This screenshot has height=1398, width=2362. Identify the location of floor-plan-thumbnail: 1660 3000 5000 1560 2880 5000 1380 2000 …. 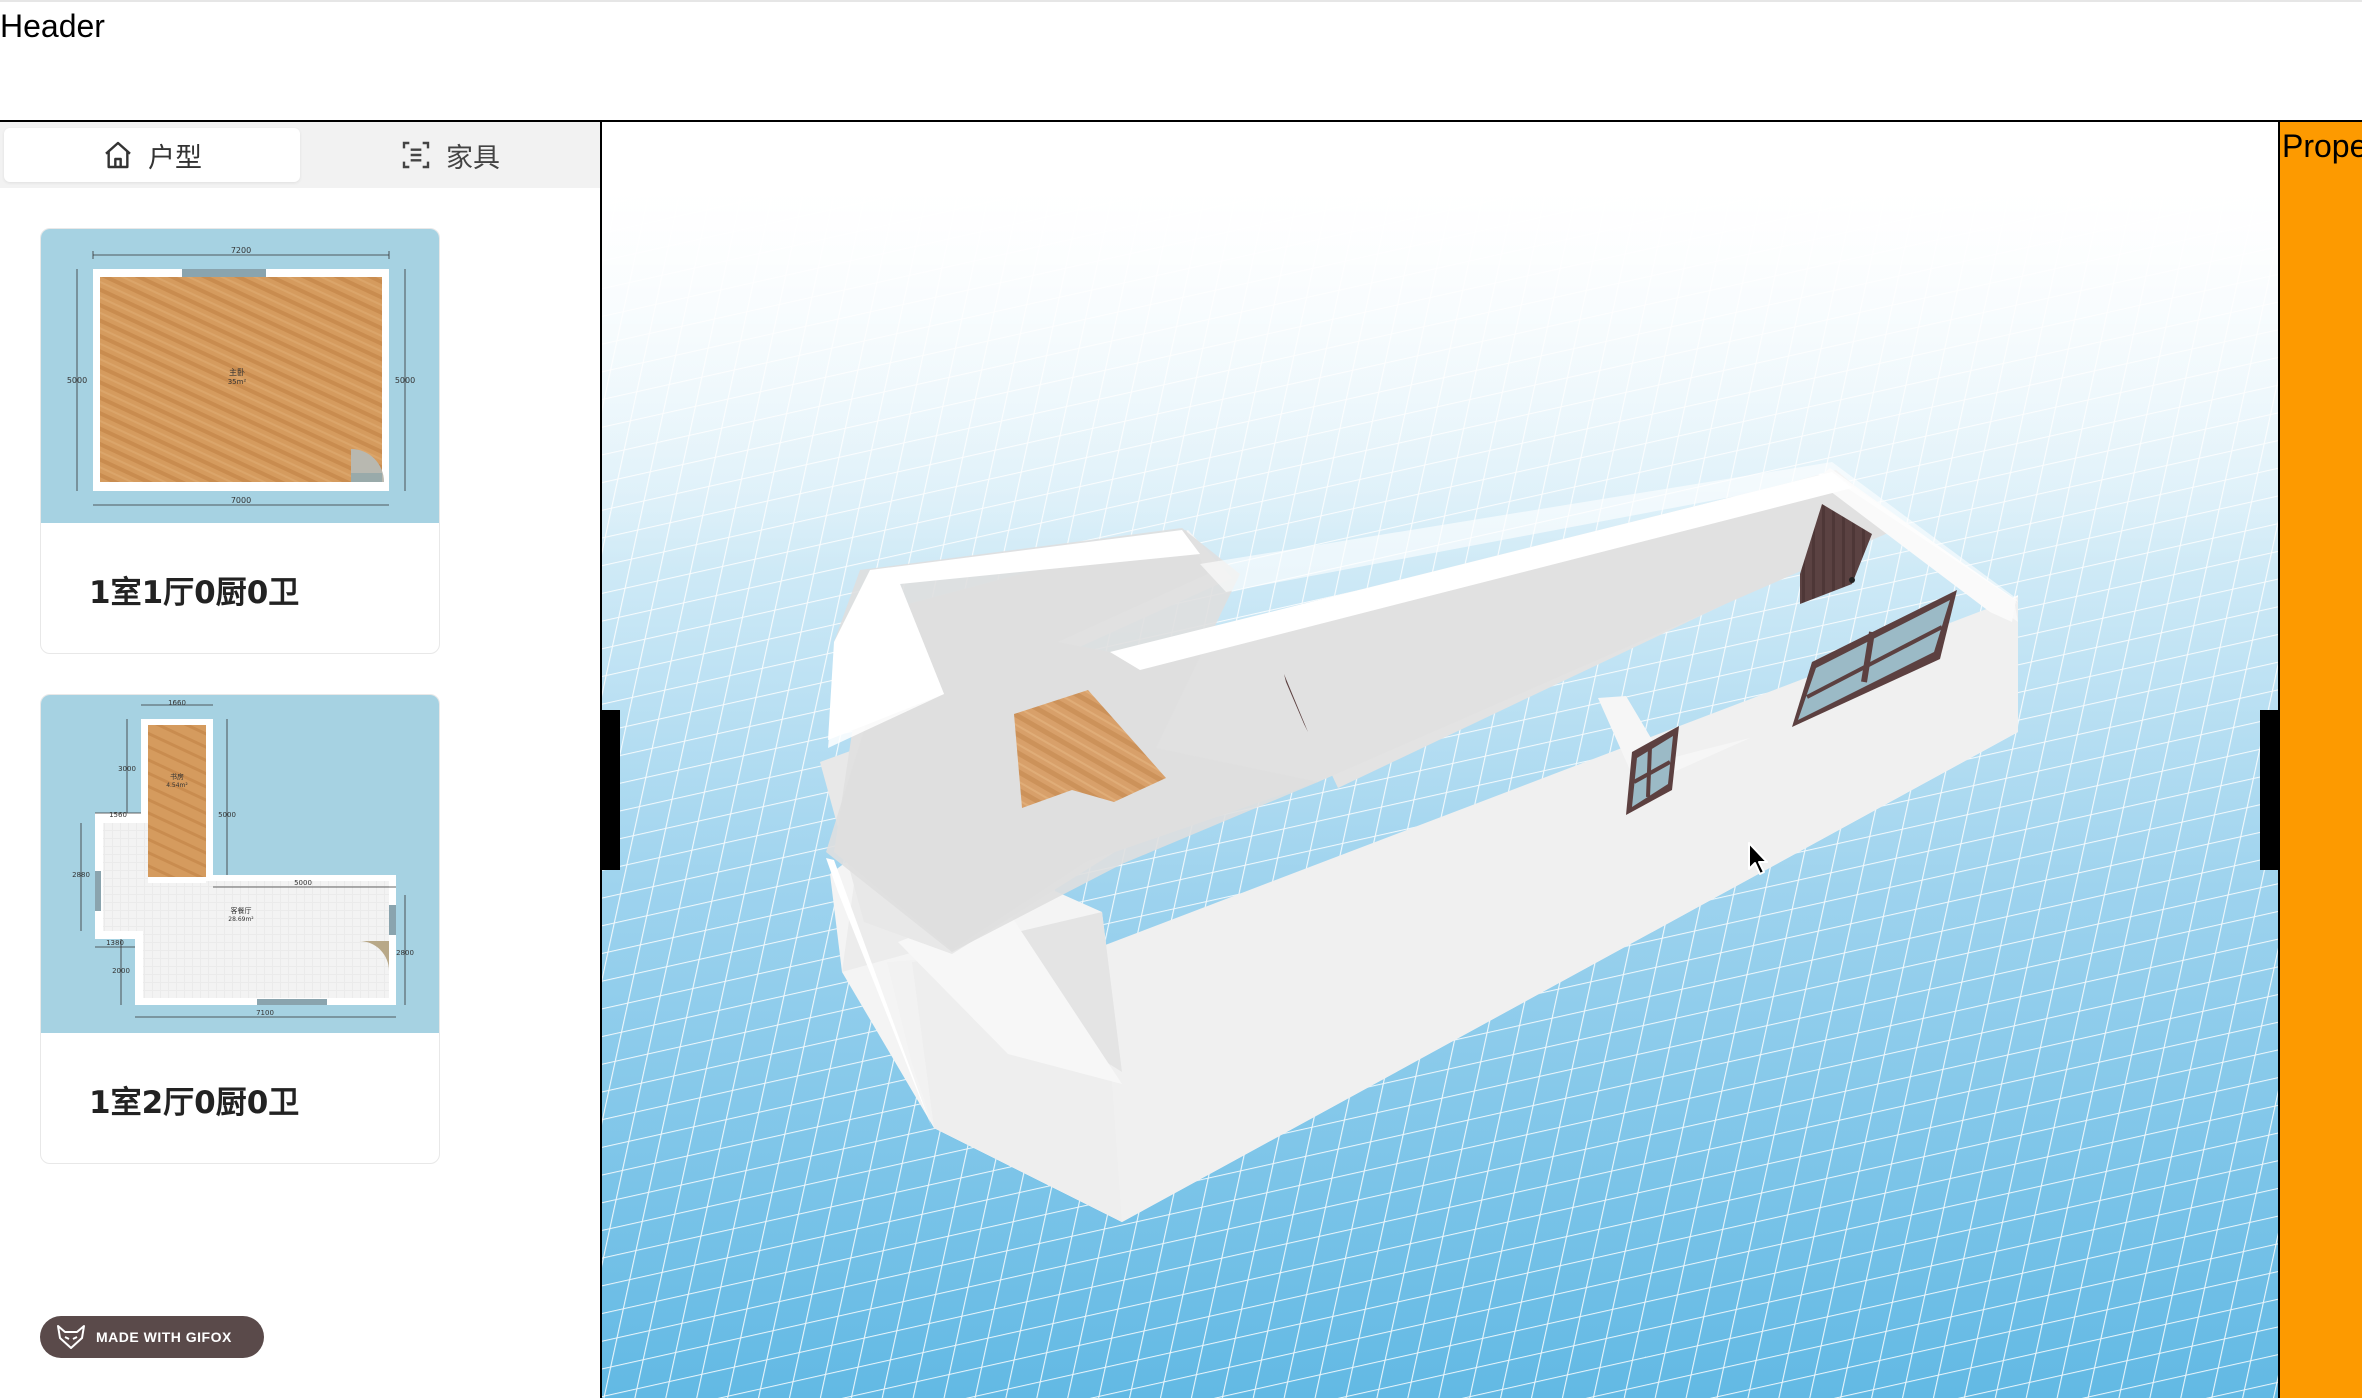
(240, 864).